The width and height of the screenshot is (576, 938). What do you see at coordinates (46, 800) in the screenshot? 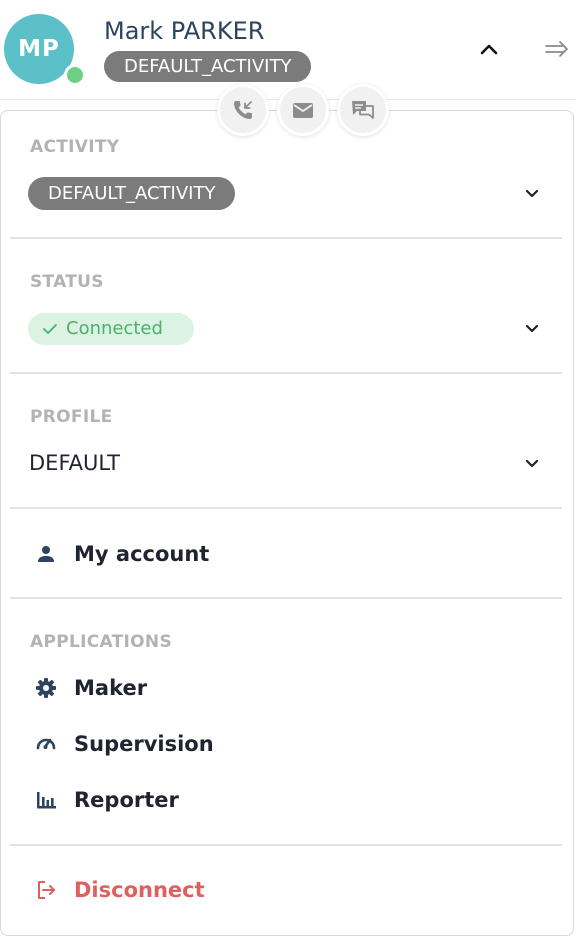
I see `bar-chart-icon` at bounding box center [46, 800].